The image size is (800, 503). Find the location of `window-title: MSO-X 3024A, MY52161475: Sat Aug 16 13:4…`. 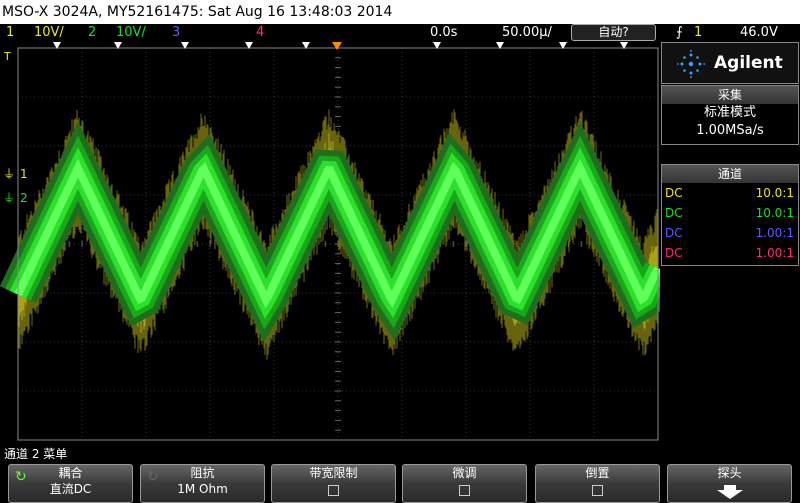

window-title: MSO-X 3024A, MY52161475: Sat Aug 16 13:4… is located at coordinates (400, 12).